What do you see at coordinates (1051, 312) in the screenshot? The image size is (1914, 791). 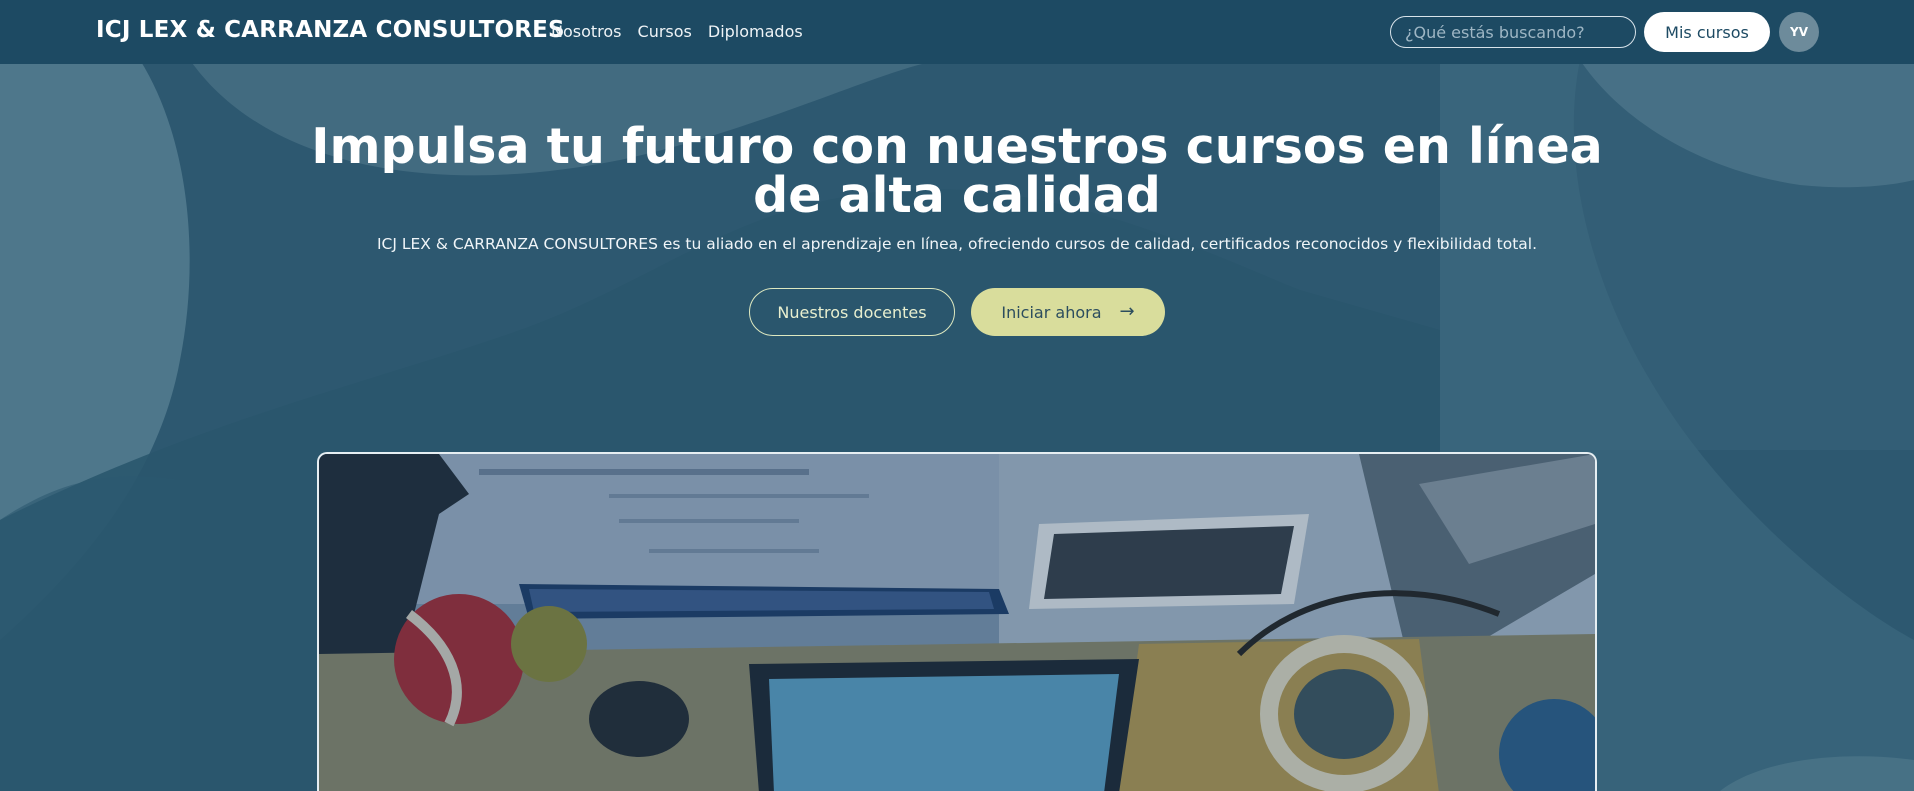 I see `start-now-label: Iniciar ahora` at bounding box center [1051, 312].